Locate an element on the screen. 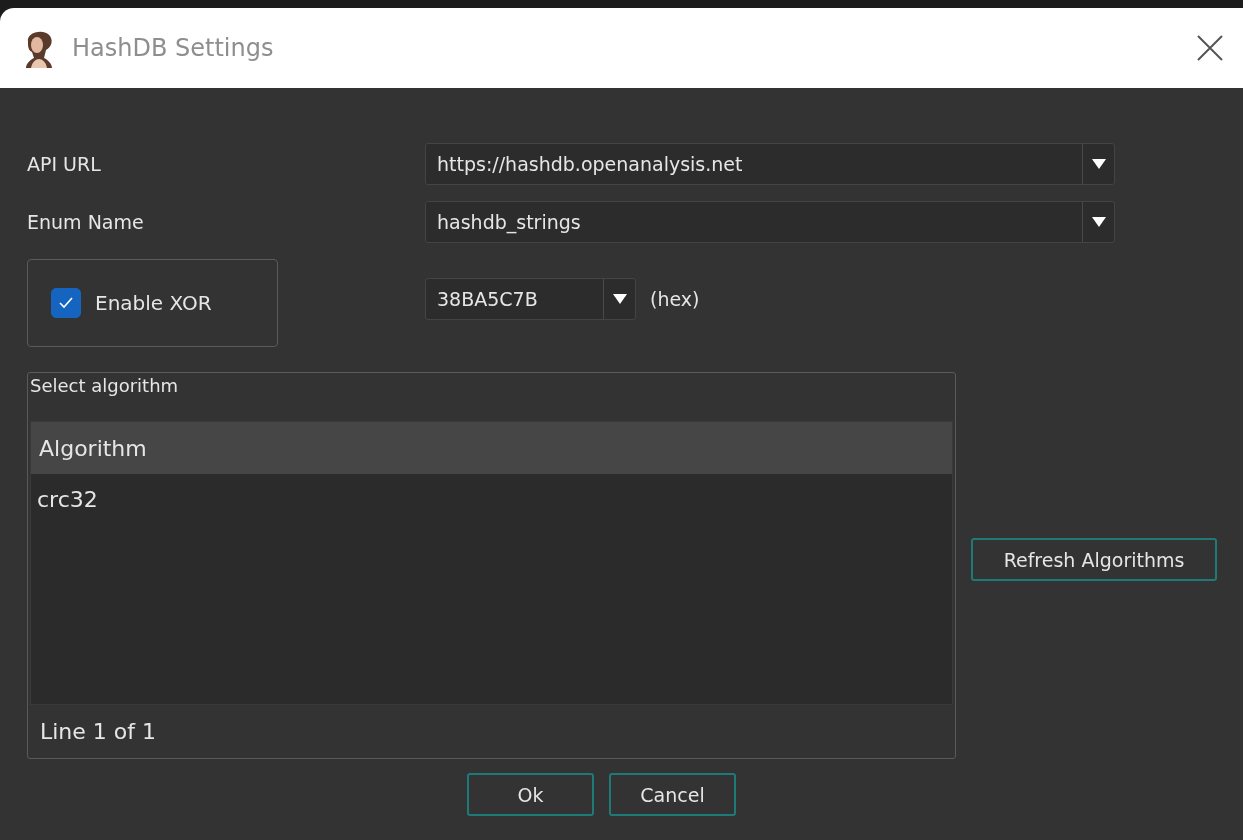 This screenshot has width=1243, height=840. group-title: Select algorithm is located at coordinates (104, 386).